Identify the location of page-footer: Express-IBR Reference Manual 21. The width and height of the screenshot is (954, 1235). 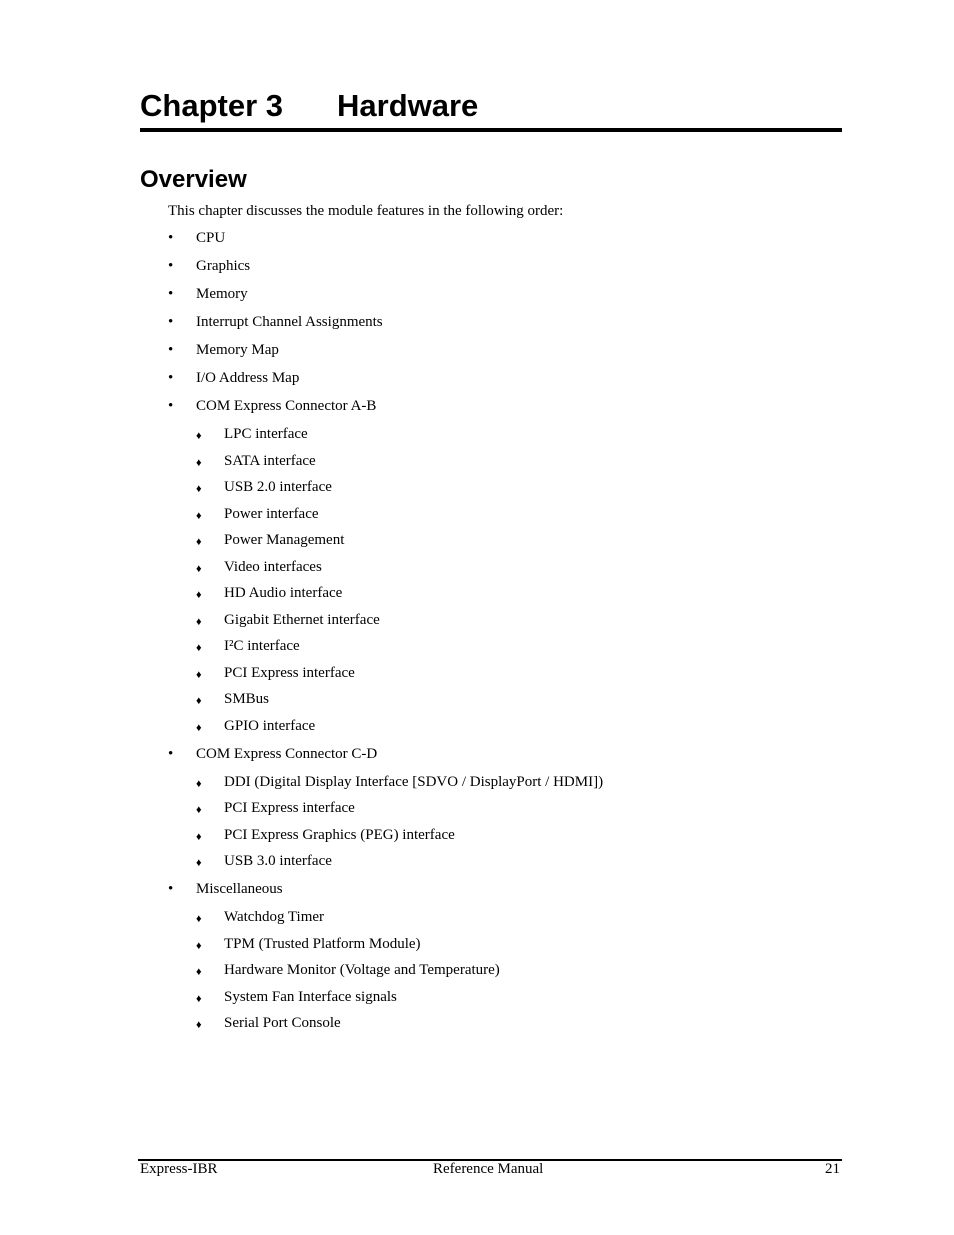
(490, 1169).